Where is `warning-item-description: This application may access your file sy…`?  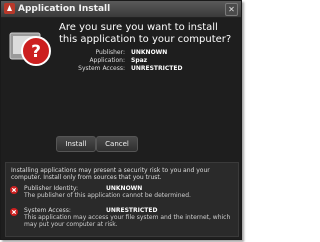
warning-item-description: This application may access your file sy… is located at coordinates (127, 221).